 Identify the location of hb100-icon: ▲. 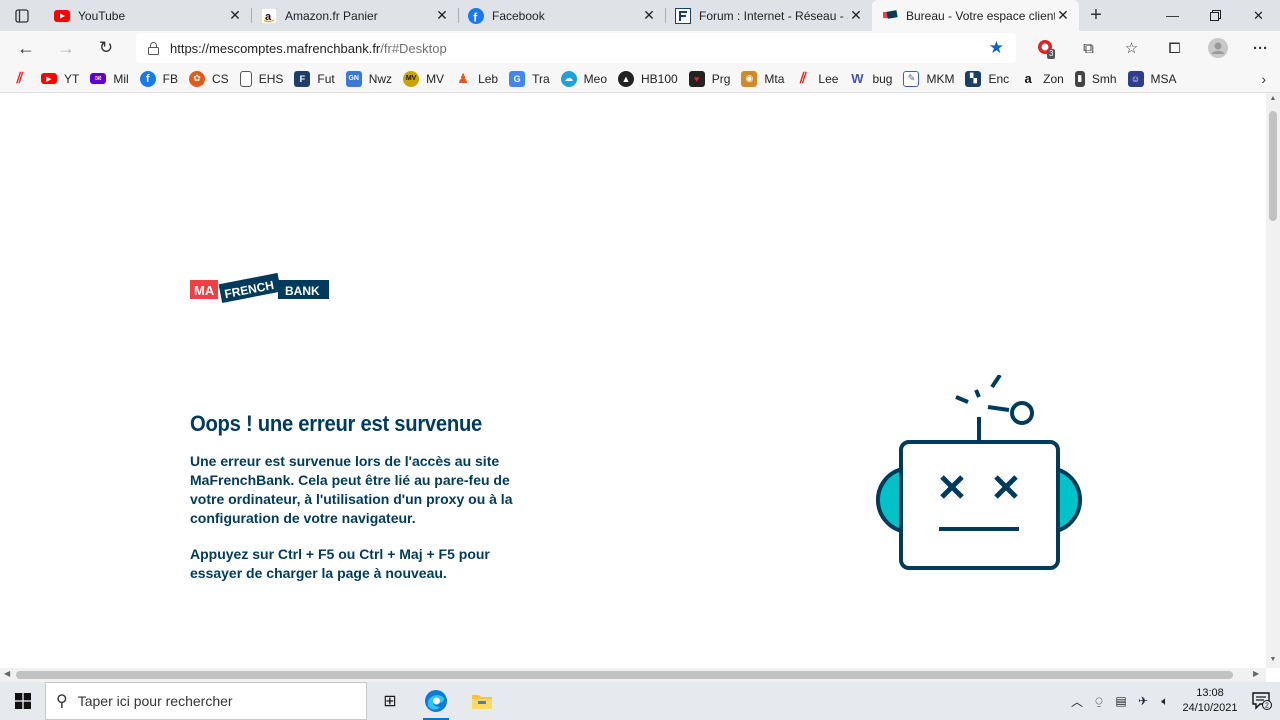
(626, 78).